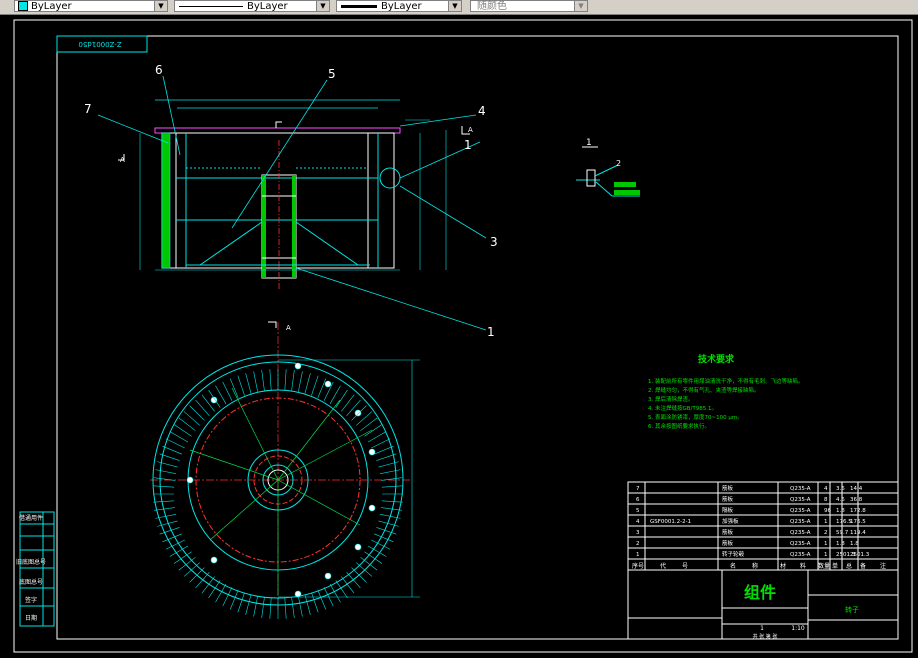  I want to click on bom-header-cell: 序号, so click(638, 566).